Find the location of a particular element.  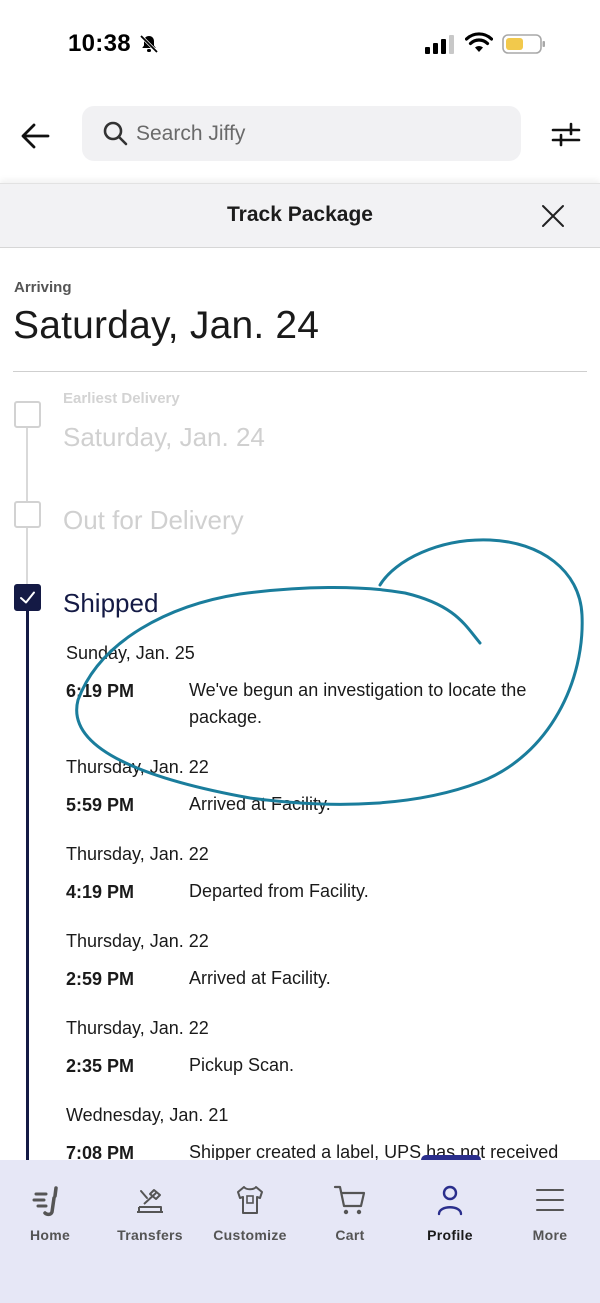

nav-label-home: Home is located at coordinates (50, 1235).